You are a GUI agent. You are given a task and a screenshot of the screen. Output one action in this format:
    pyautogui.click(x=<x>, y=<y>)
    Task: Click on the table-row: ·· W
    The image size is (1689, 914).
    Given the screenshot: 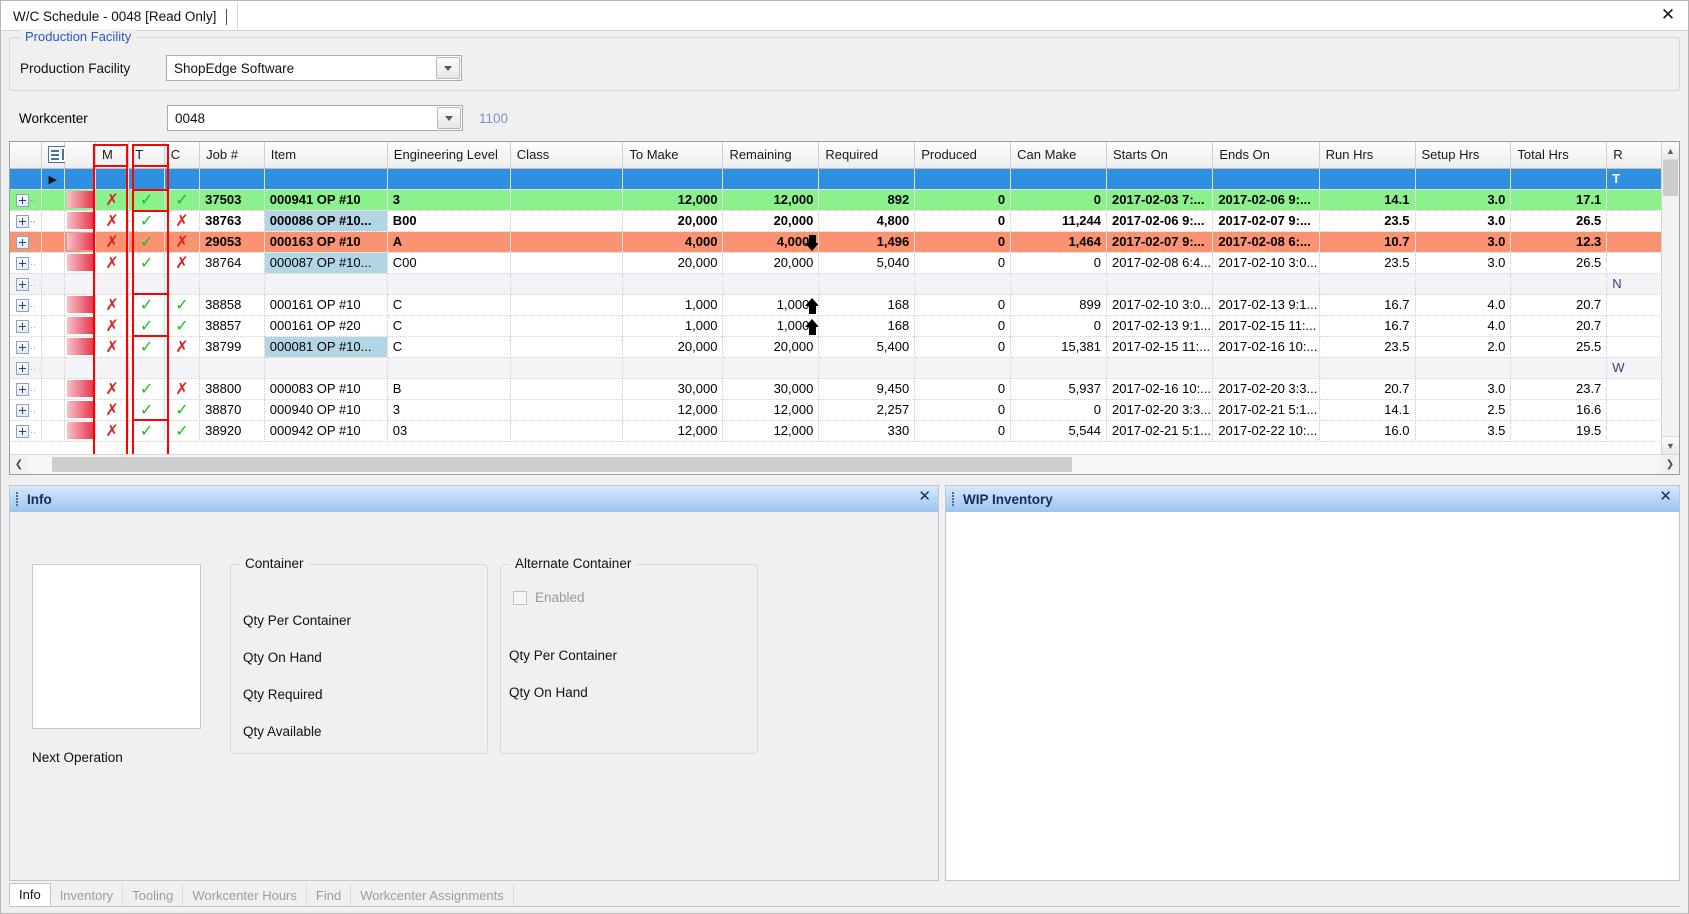 What is the action you would take?
    pyautogui.click(x=835, y=368)
    